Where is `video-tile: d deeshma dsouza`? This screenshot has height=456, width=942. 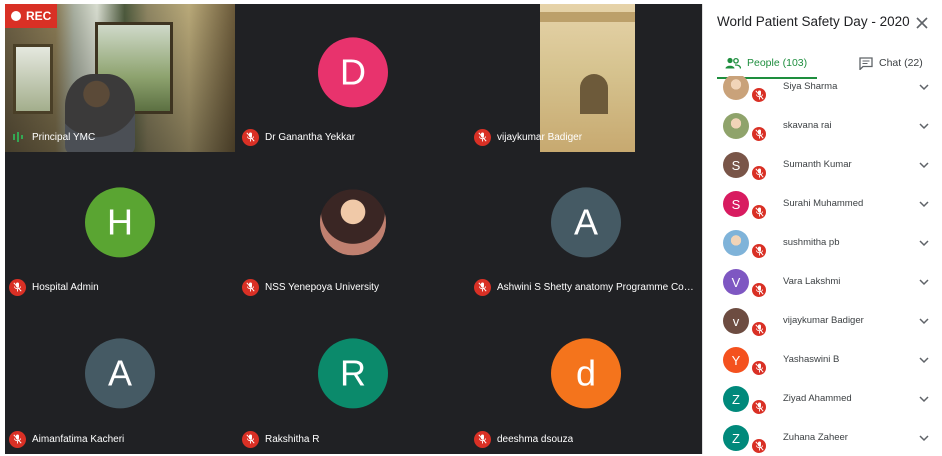
video-tile: d deeshma dsouza is located at coordinates (586, 379).